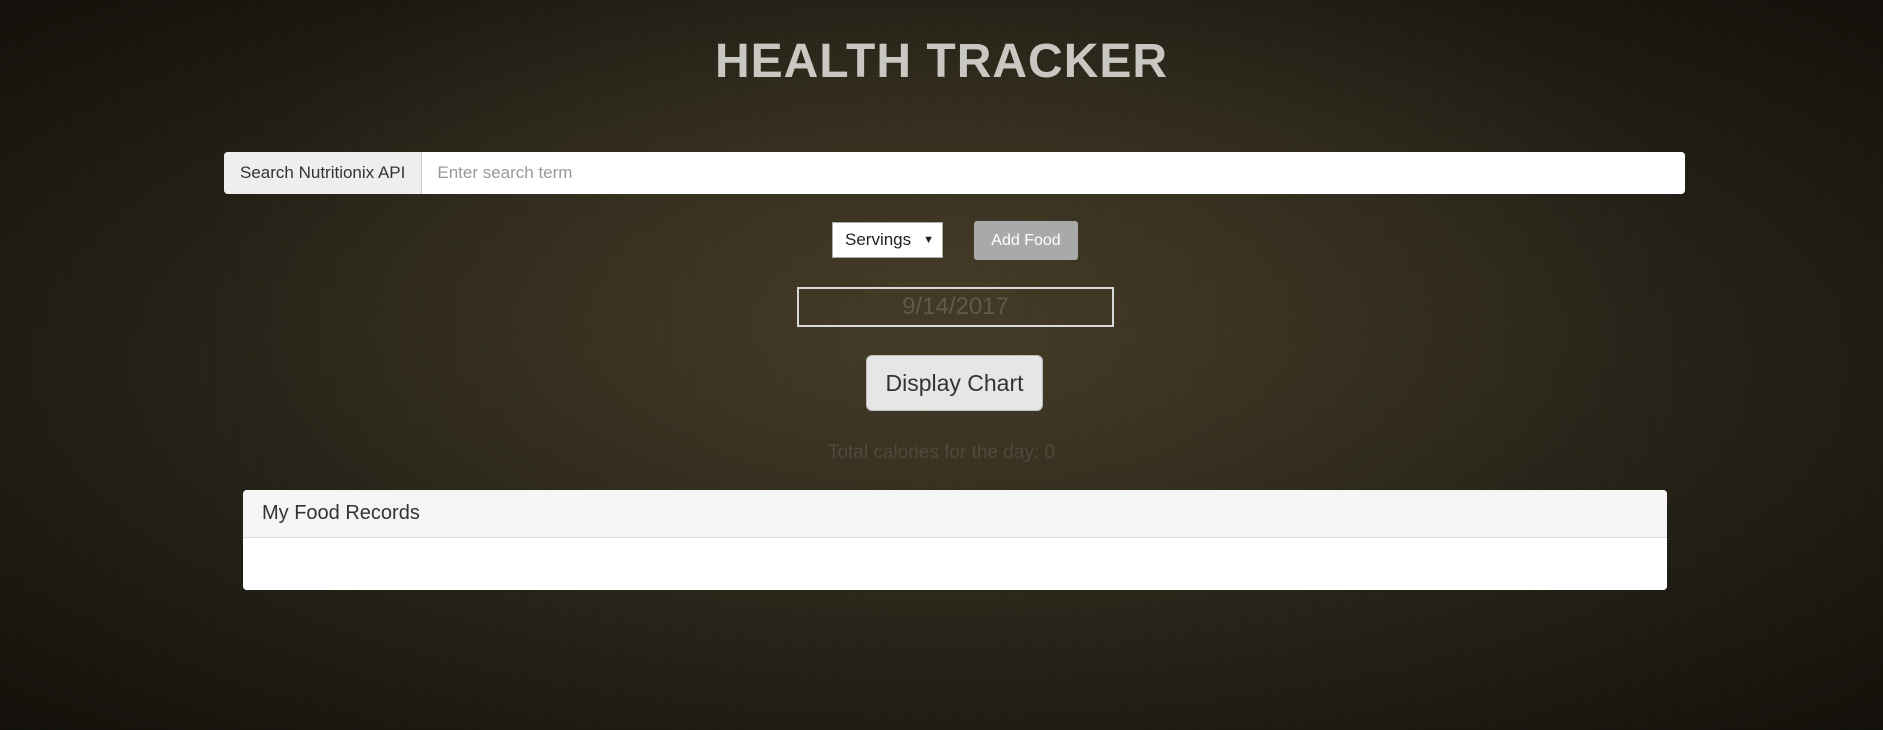  I want to click on search-group: Search Nutritionix API, so click(954, 173).